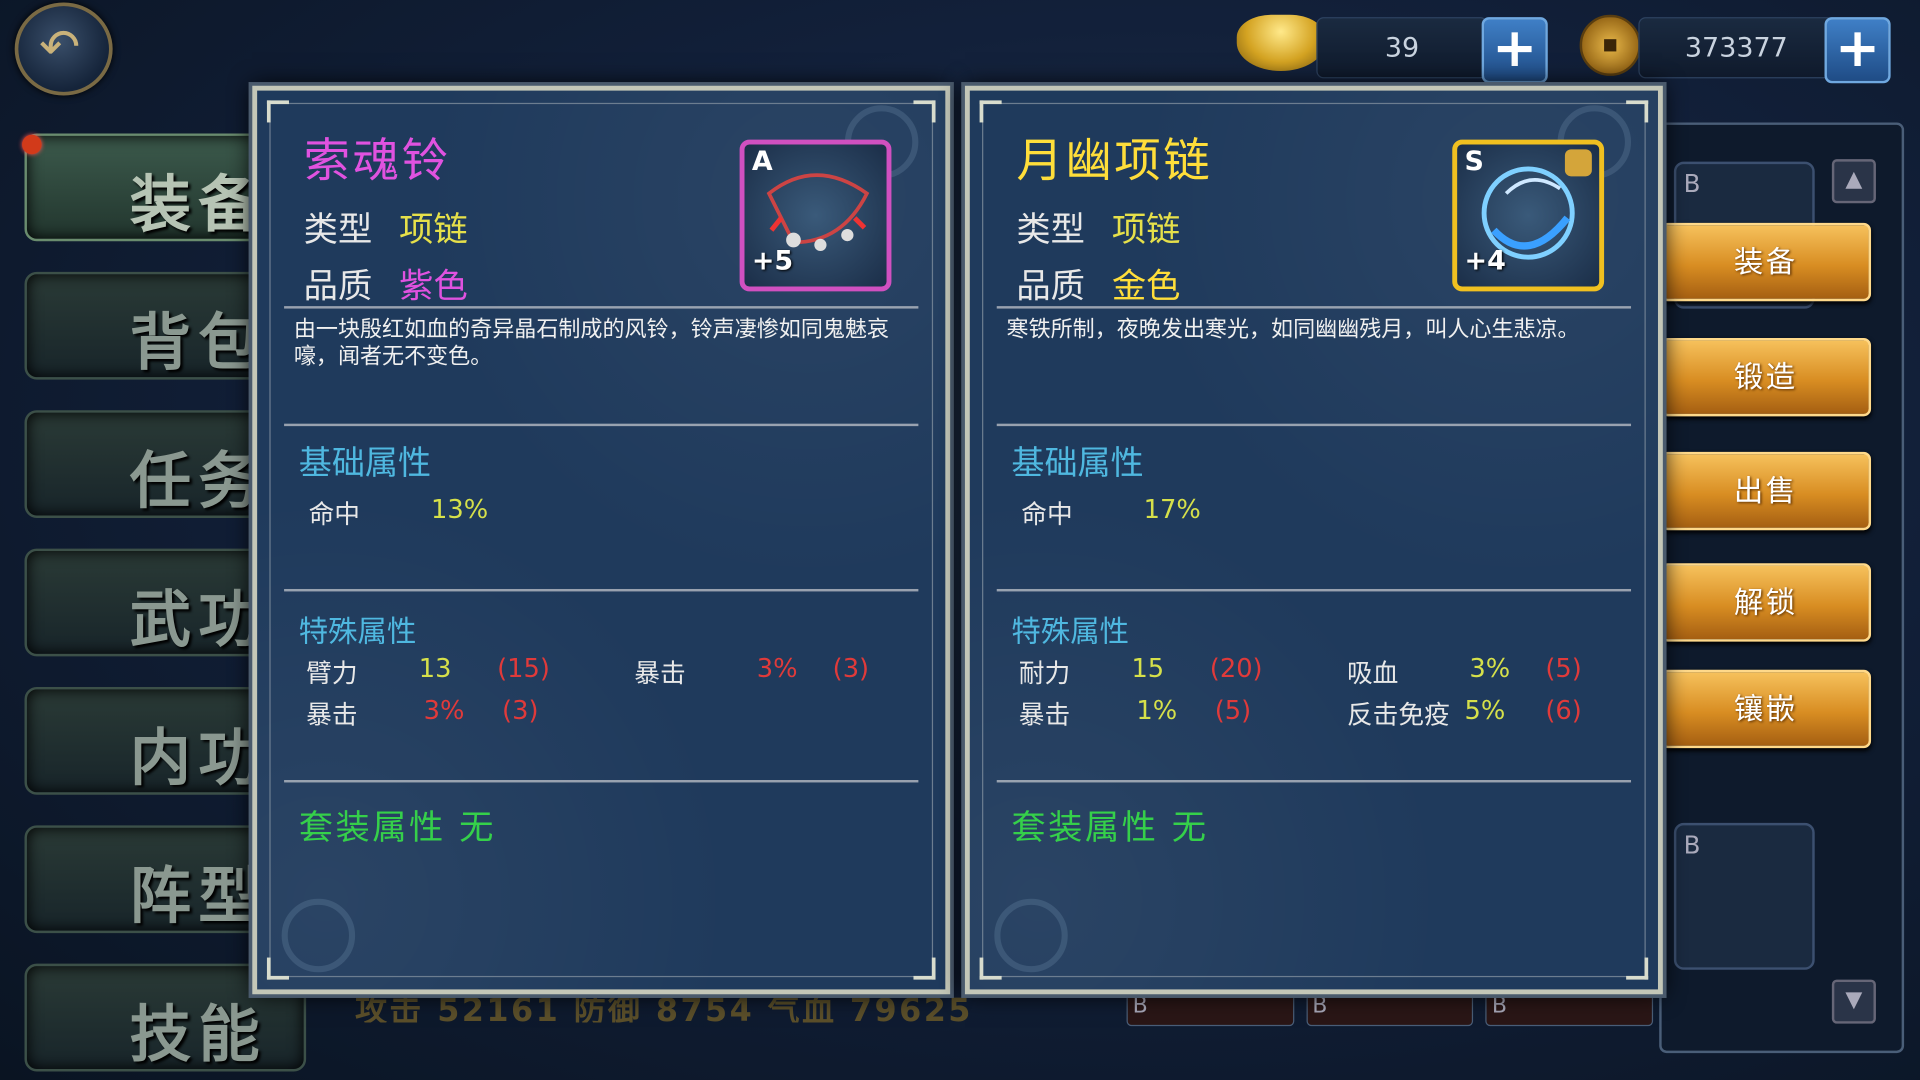 Image resolution: width=1920 pixels, height=1080 pixels. What do you see at coordinates (198, 343) in the screenshot?
I see `nav-label: 背包` at bounding box center [198, 343].